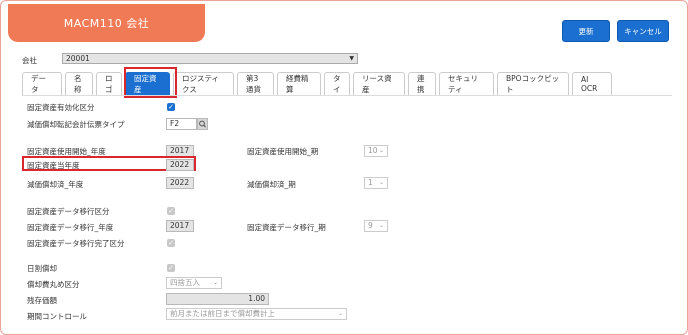 This screenshot has width=688, height=335. Describe the element at coordinates (185, 282) in the screenshot. I see `rounding-value: 四捨五入` at that location.